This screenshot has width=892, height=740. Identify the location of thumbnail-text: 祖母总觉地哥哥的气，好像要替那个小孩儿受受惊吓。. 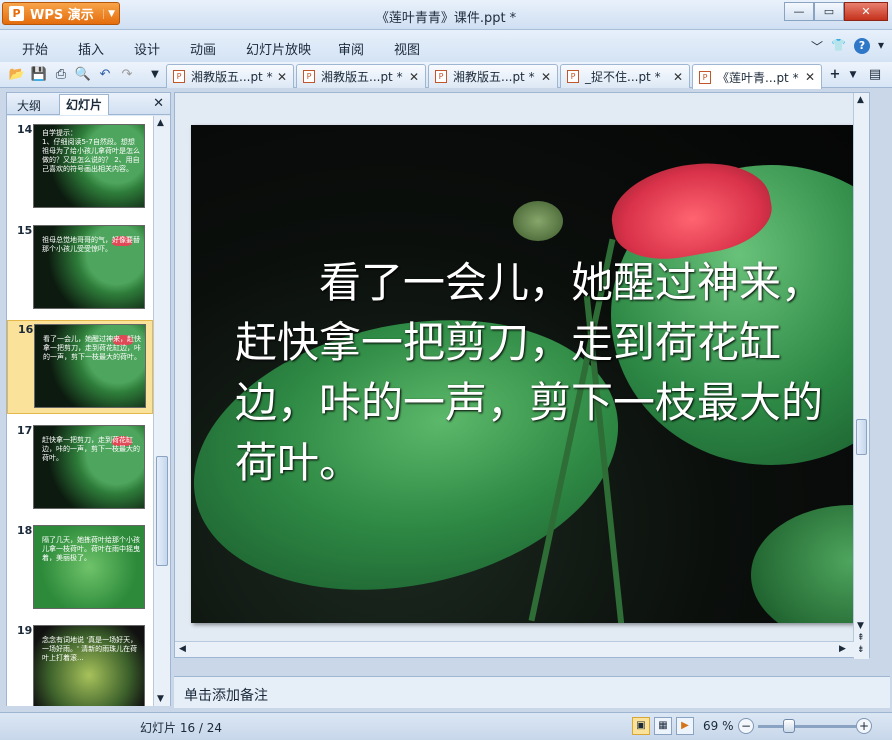
(91, 244).